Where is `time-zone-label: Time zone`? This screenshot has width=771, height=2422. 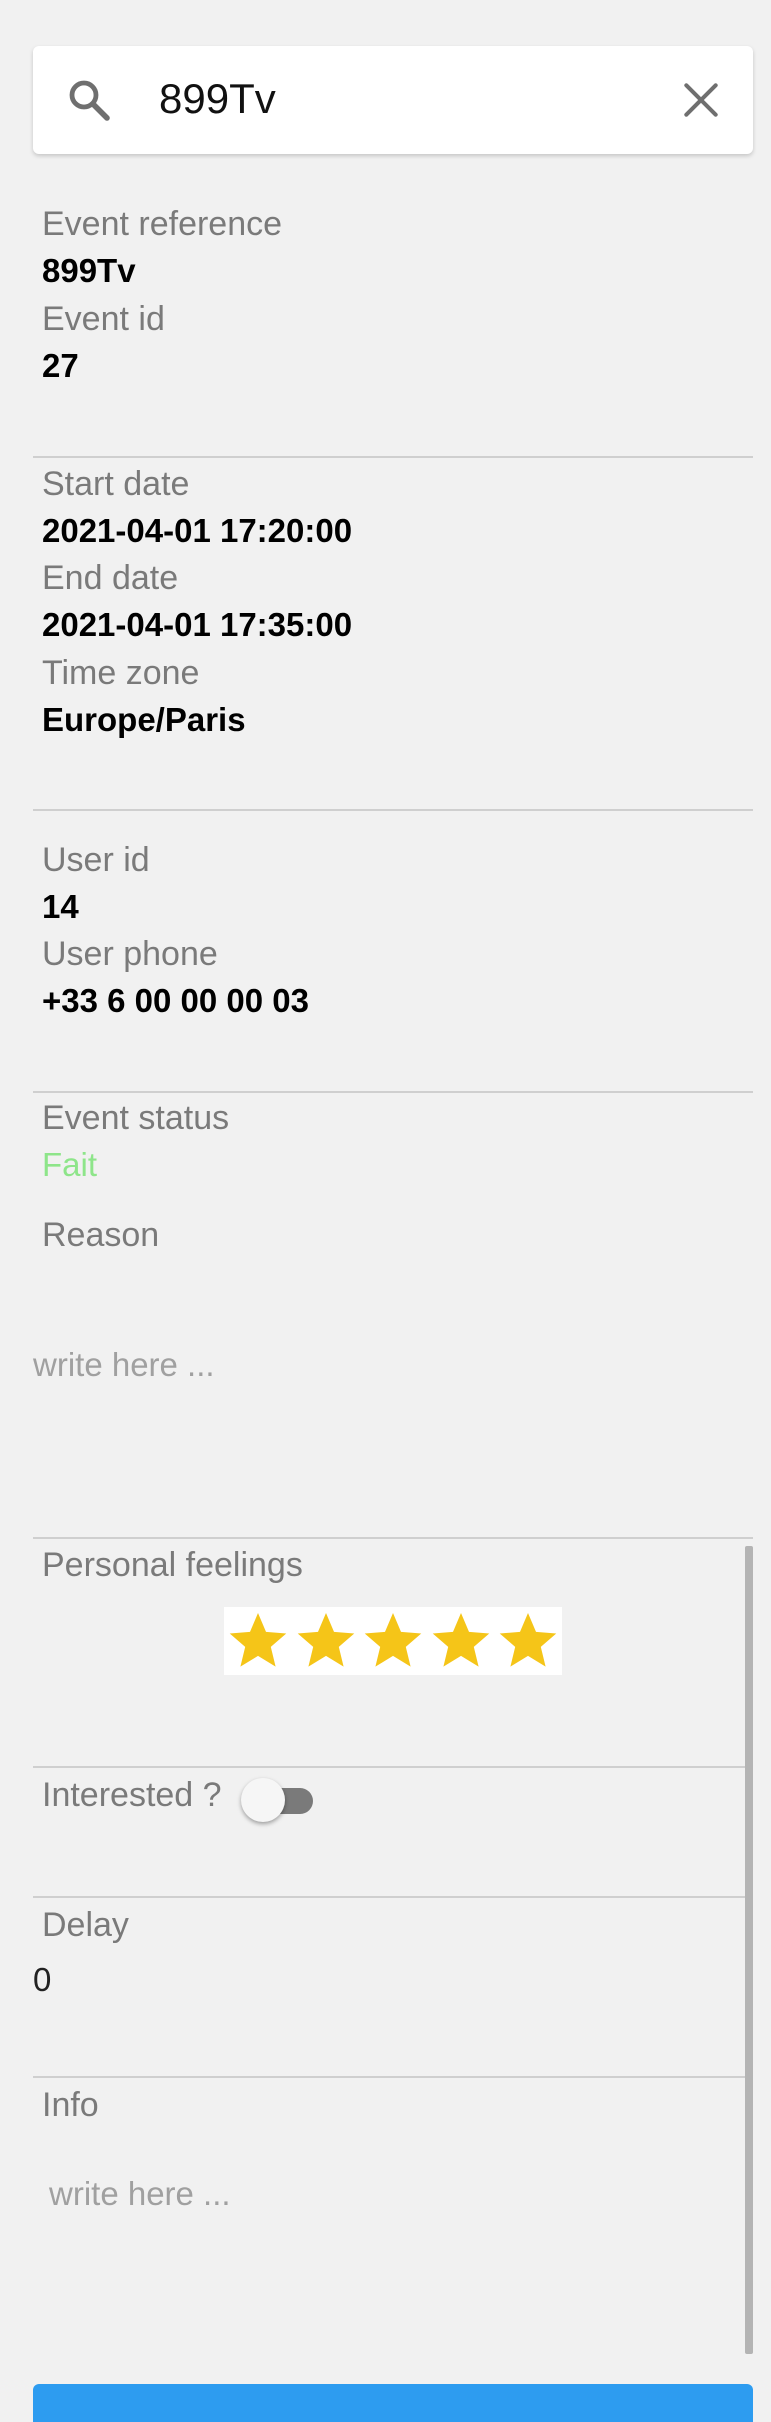
time-zone-label: Time zone is located at coordinates (121, 673).